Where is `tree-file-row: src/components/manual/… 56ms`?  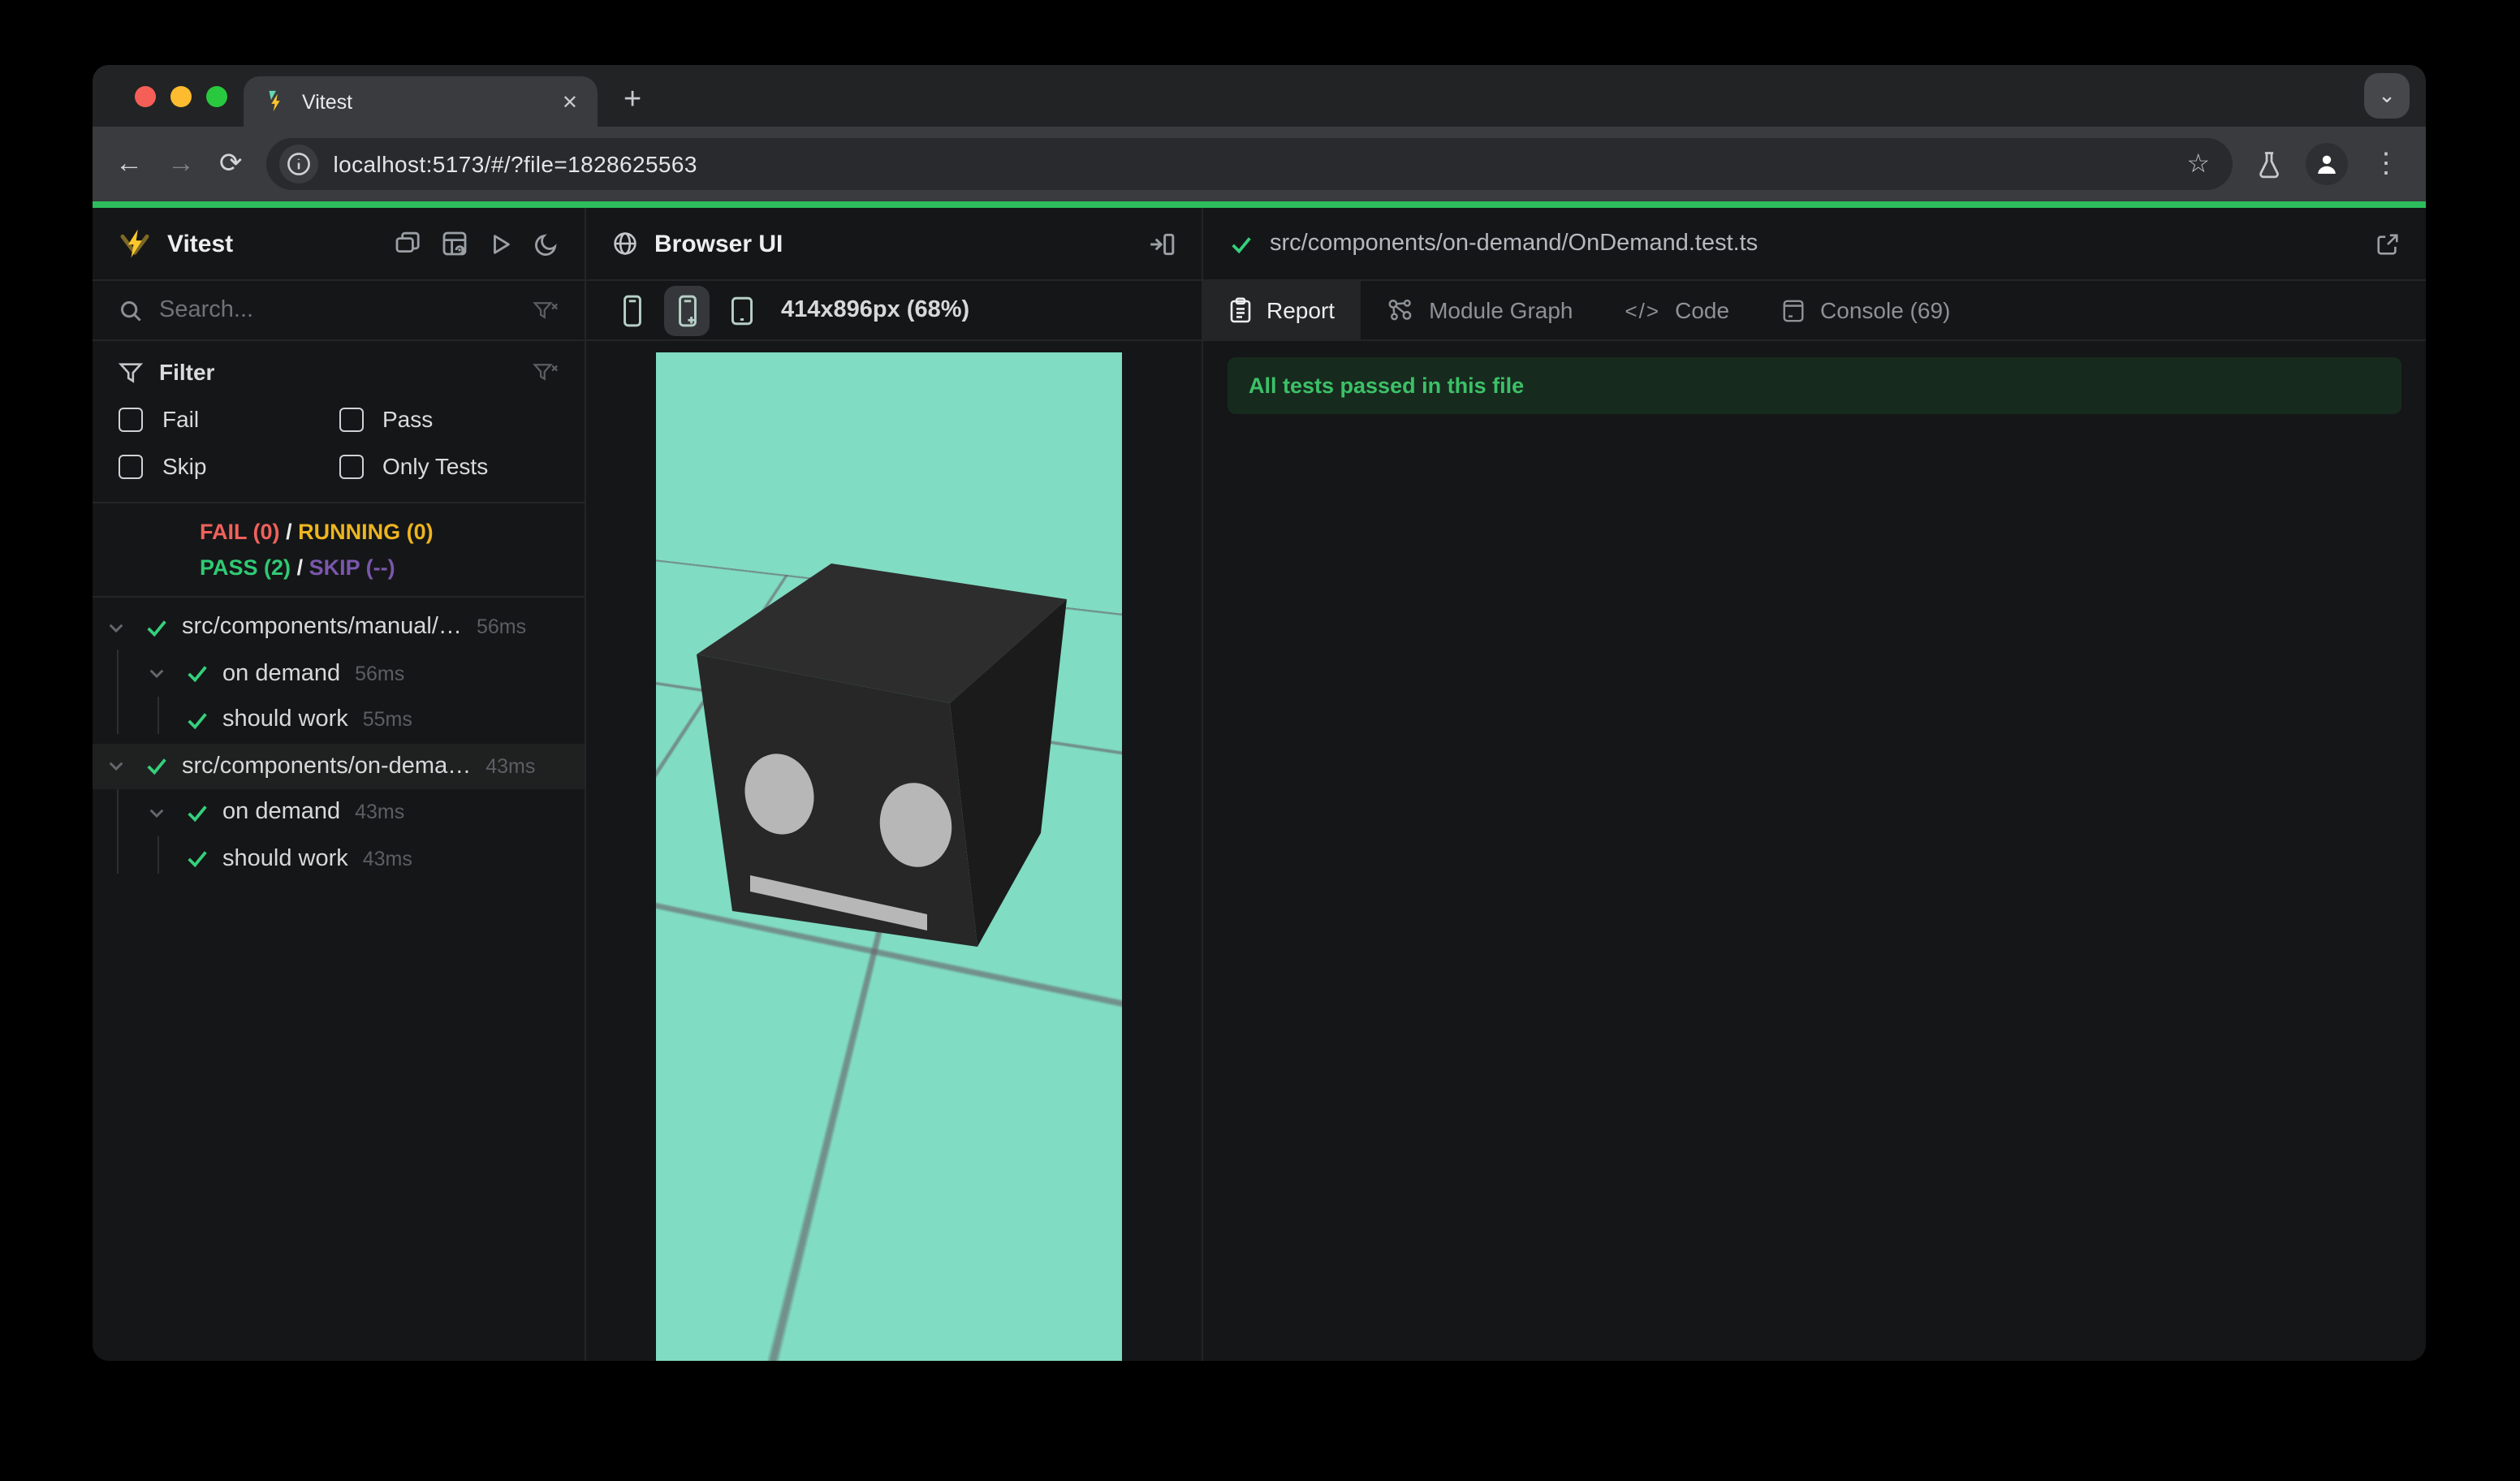
tree-file-row: src/components/manual/… 56ms is located at coordinates (339, 627).